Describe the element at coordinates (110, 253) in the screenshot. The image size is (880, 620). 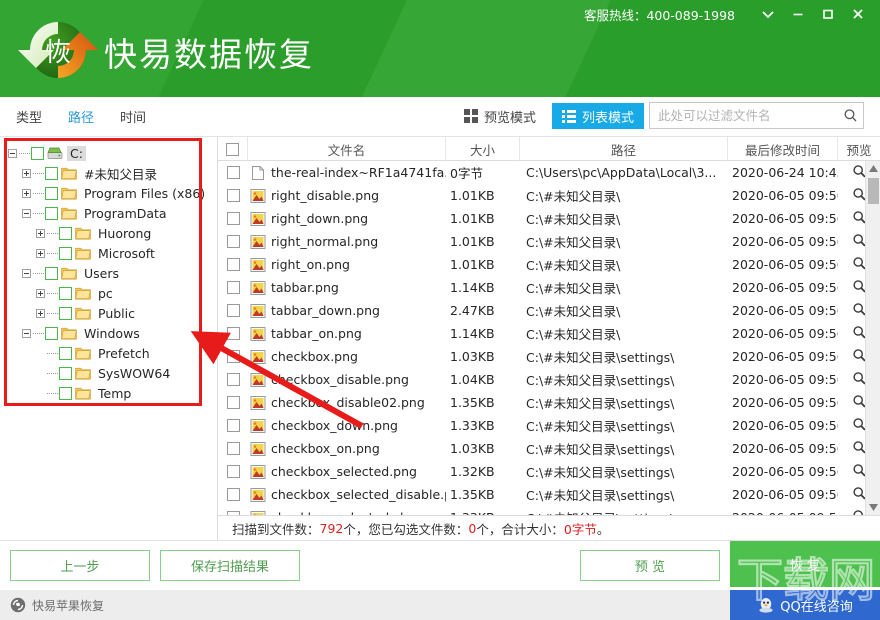
I see `tree-node: Microsoft` at that location.